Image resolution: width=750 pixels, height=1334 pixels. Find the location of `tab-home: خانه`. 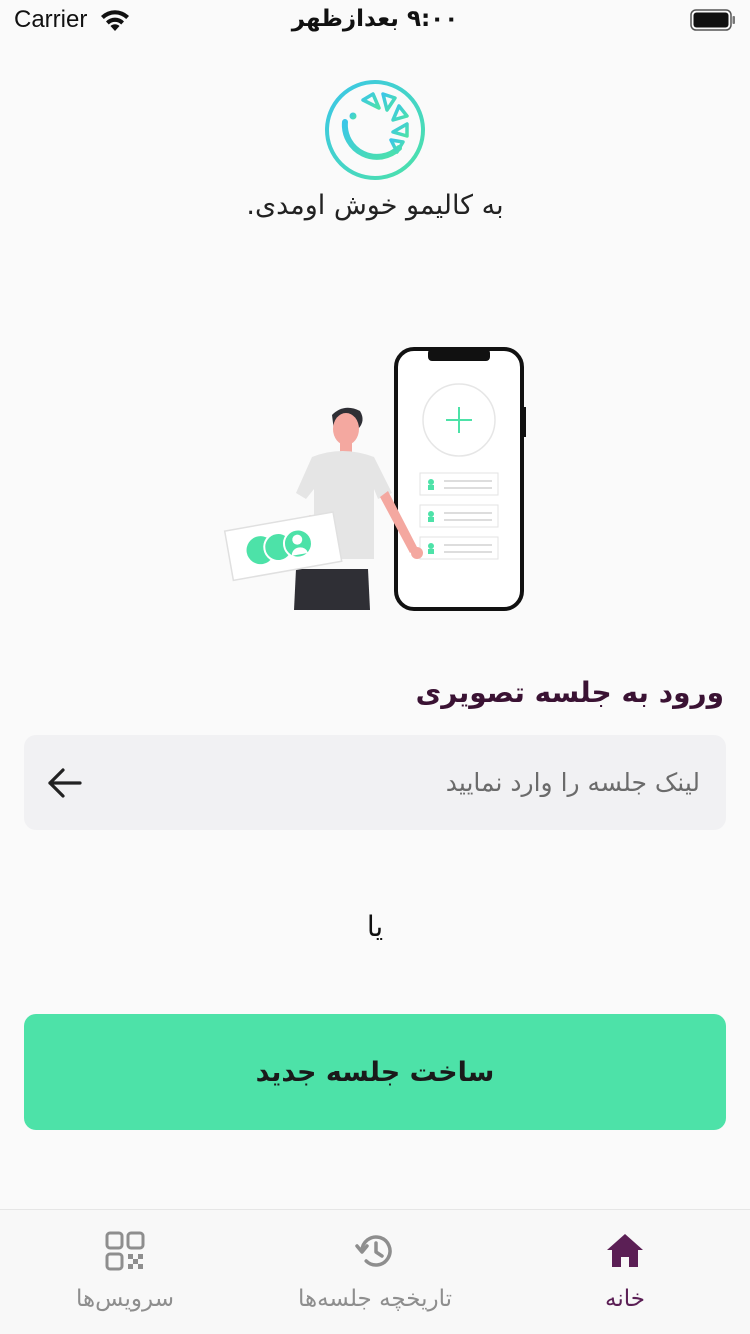

tab-home: خانه is located at coordinates (625, 1272).